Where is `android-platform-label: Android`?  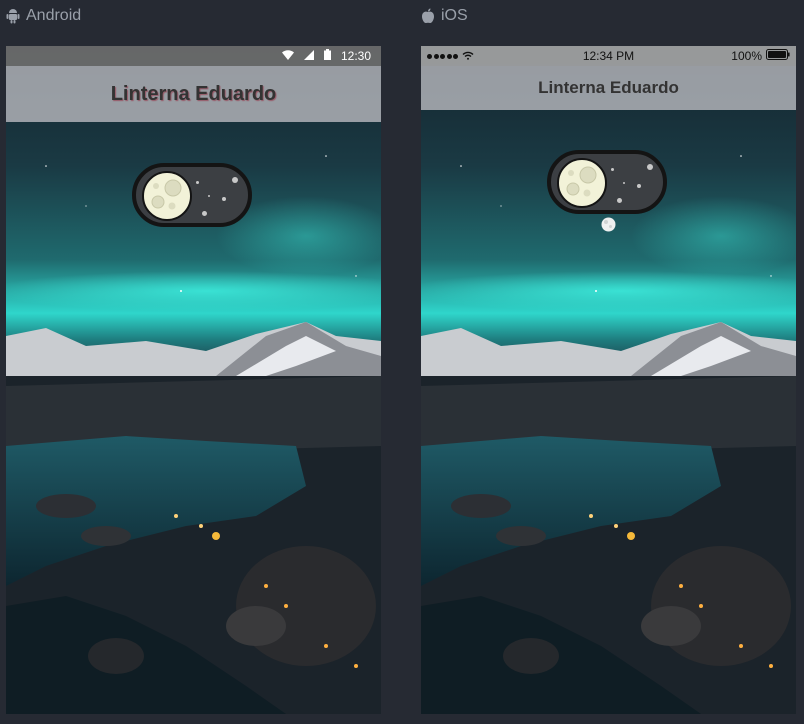
android-platform-label: Android is located at coordinates (43, 16).